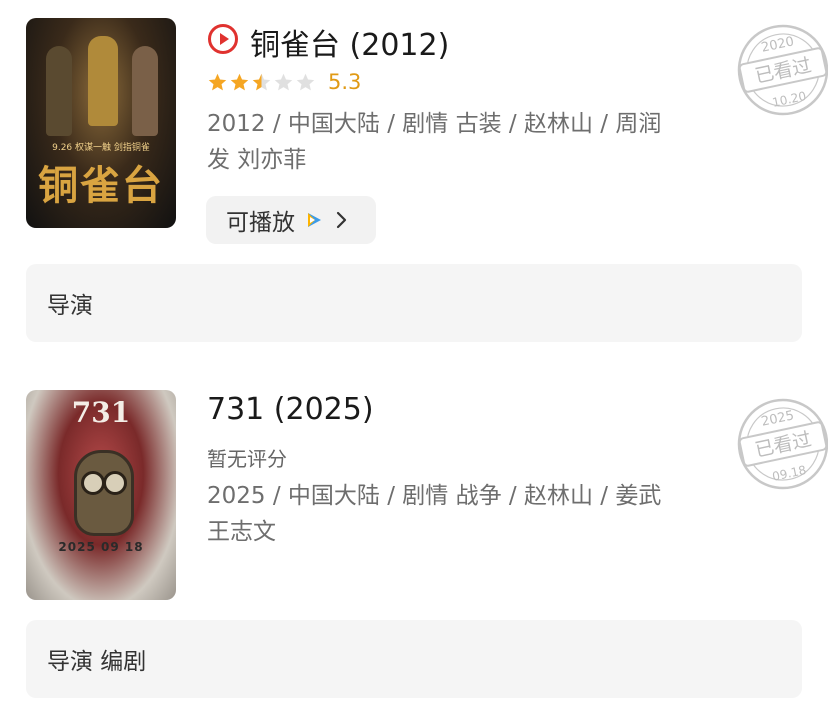 The image size is (828, 706). Describe the element at coordinates (290, 409) in the screenshot. I see `movie-title: 731 (2025)` at that location.